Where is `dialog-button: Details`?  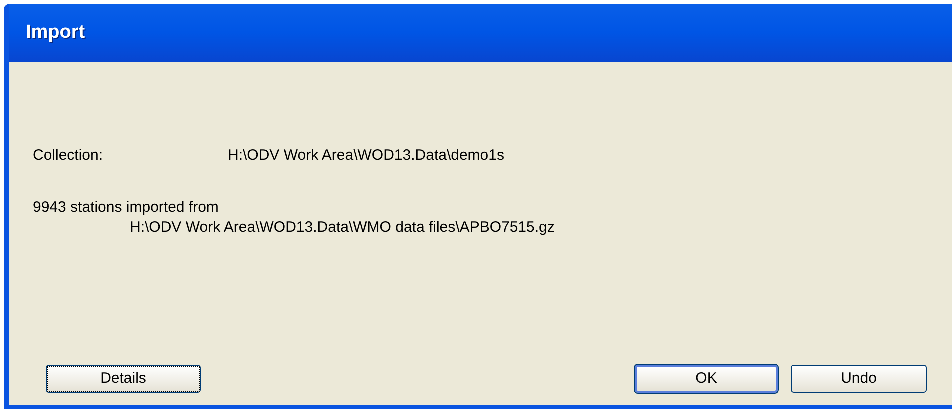
dialog-button: Details is located at coordinates (123, 379).